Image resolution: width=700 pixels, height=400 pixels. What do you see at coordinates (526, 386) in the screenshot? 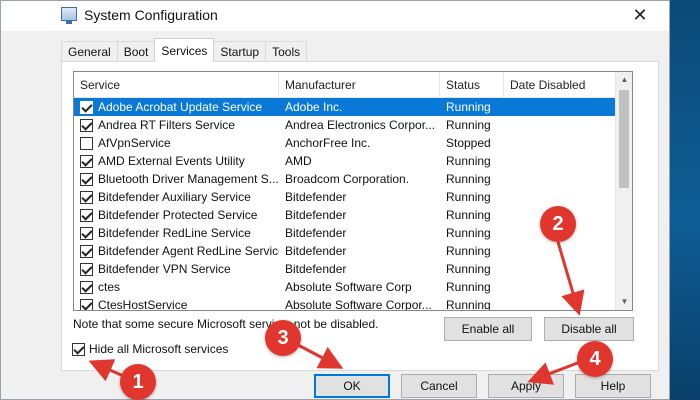
I see `apply-button: Apply` at bounding box center [526, 386].